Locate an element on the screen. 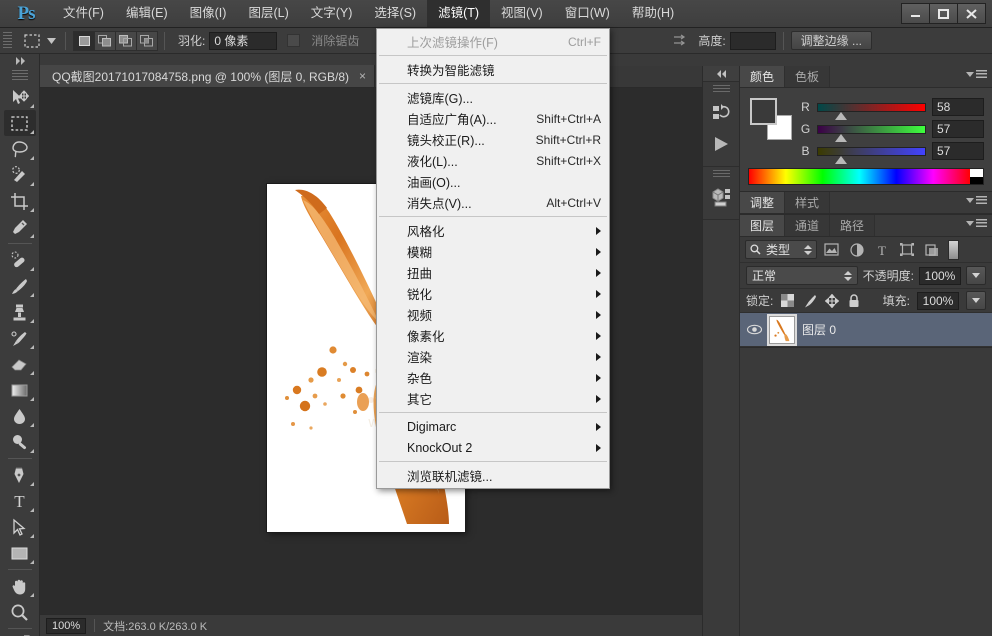  menu-view: 视图(V) is located at coordinates (522, 13).